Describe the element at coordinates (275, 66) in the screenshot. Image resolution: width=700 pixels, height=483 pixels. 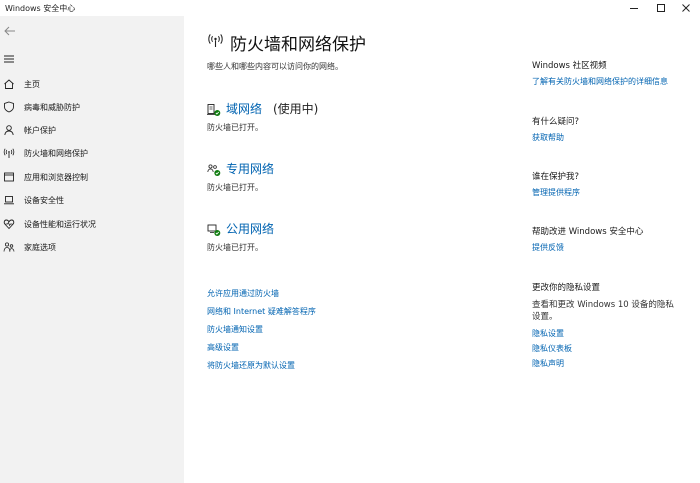
I see `page-subtitle: 哪些人和哪些内容可以访问你的网络。` at that location.